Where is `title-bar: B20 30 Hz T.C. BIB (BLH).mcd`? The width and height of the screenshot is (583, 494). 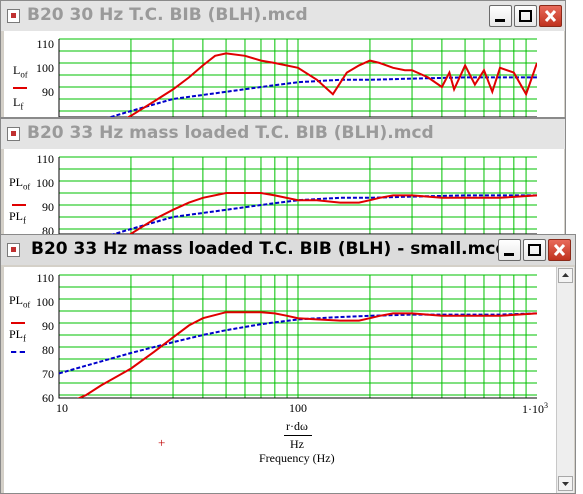 title-bar: B20 30 Hz T.C. BIB (BLH).mcd is located at coordinates (283, 16).